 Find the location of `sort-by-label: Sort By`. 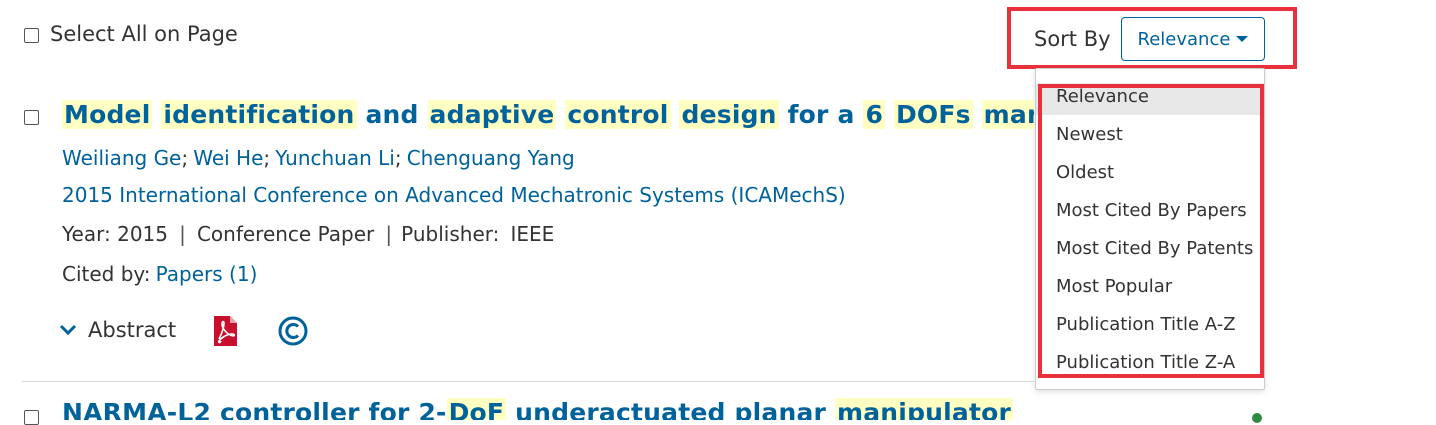

sort-by-label: Sort By is located at coordinates (1072, 39).